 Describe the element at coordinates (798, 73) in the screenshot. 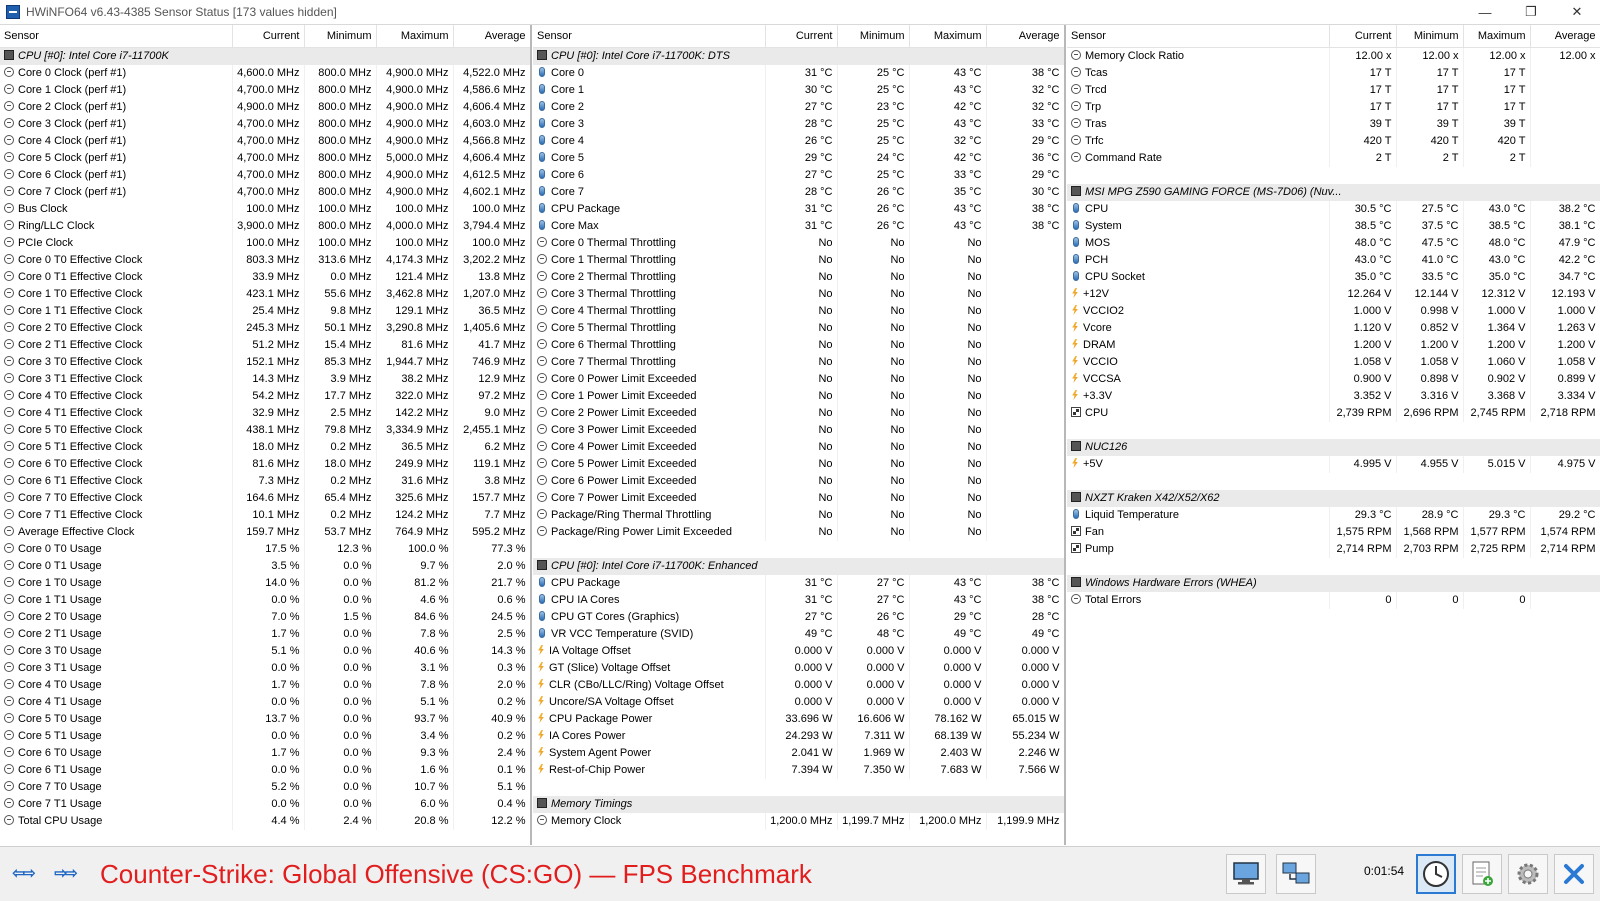

I see `sensor-row: Core 0 31 °C 25 °C 43 °C 38 °C` at that location.